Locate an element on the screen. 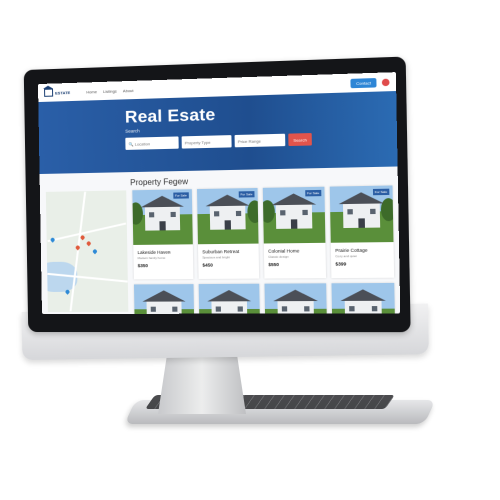  logo: ESTATE is located at coordinates (57, 92).